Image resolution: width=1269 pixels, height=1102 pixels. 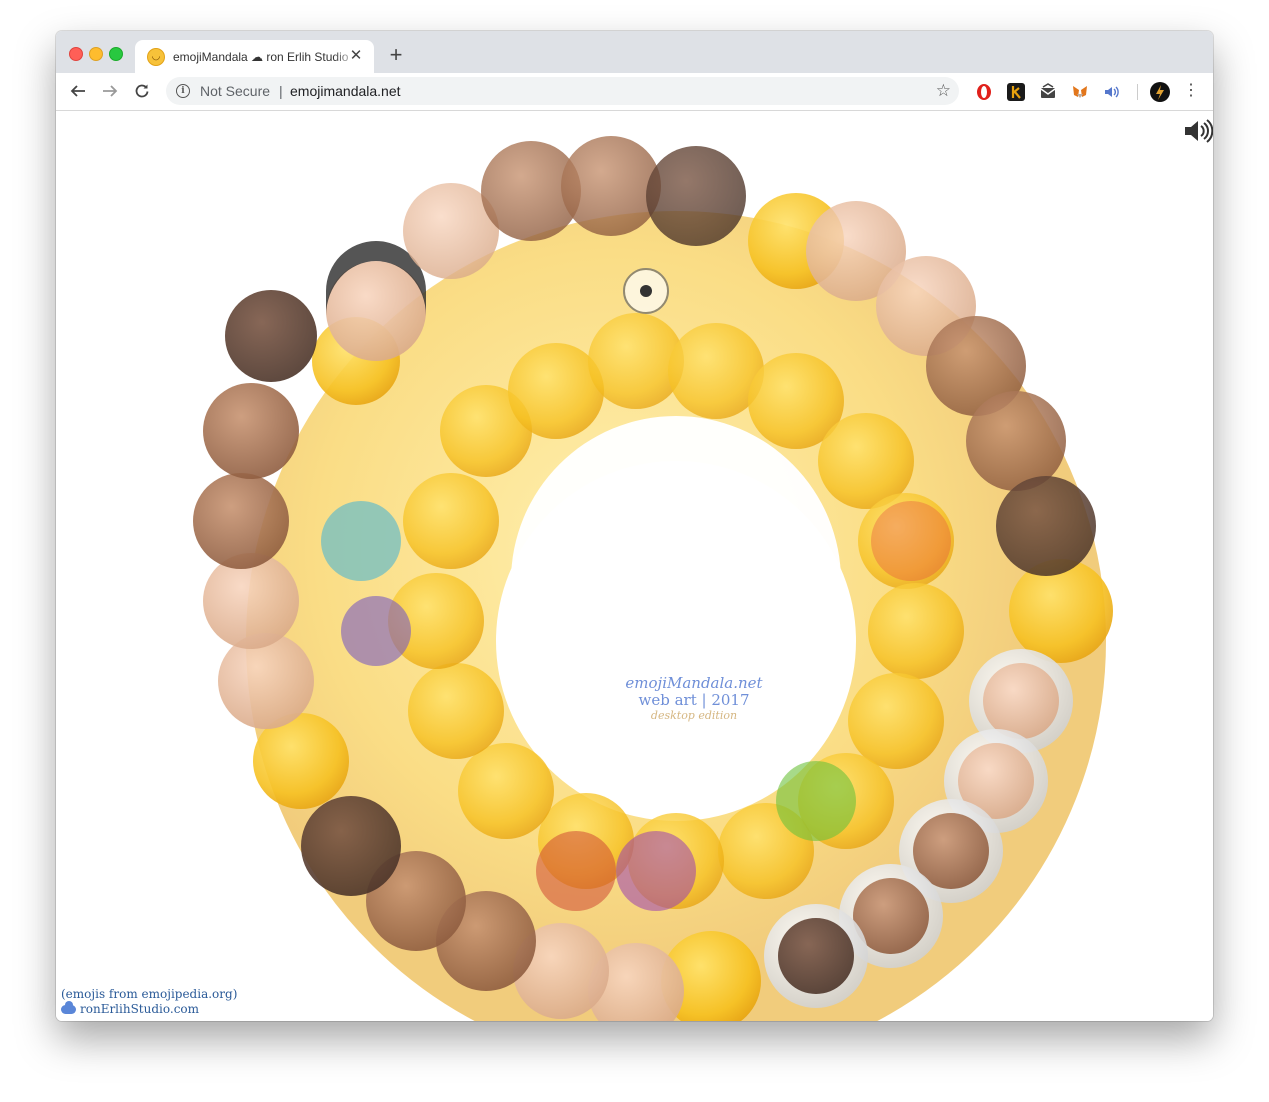 What do you see at coordinates (142, 91) in the screenshot?
I see `reload-icon` at bounding box center [142, 91].